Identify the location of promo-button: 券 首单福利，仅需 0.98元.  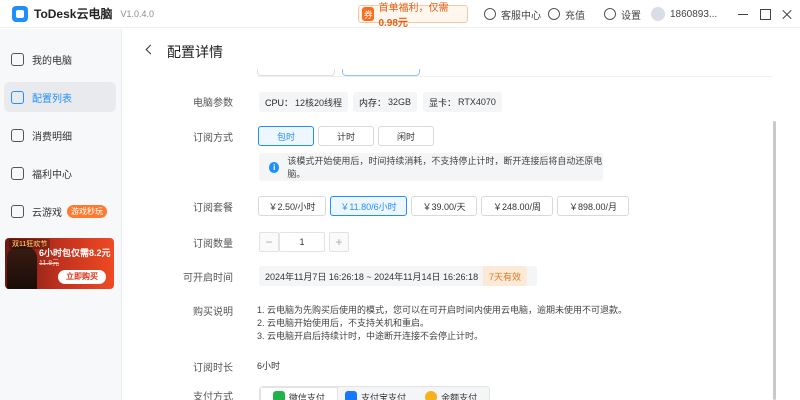
(413, 16).